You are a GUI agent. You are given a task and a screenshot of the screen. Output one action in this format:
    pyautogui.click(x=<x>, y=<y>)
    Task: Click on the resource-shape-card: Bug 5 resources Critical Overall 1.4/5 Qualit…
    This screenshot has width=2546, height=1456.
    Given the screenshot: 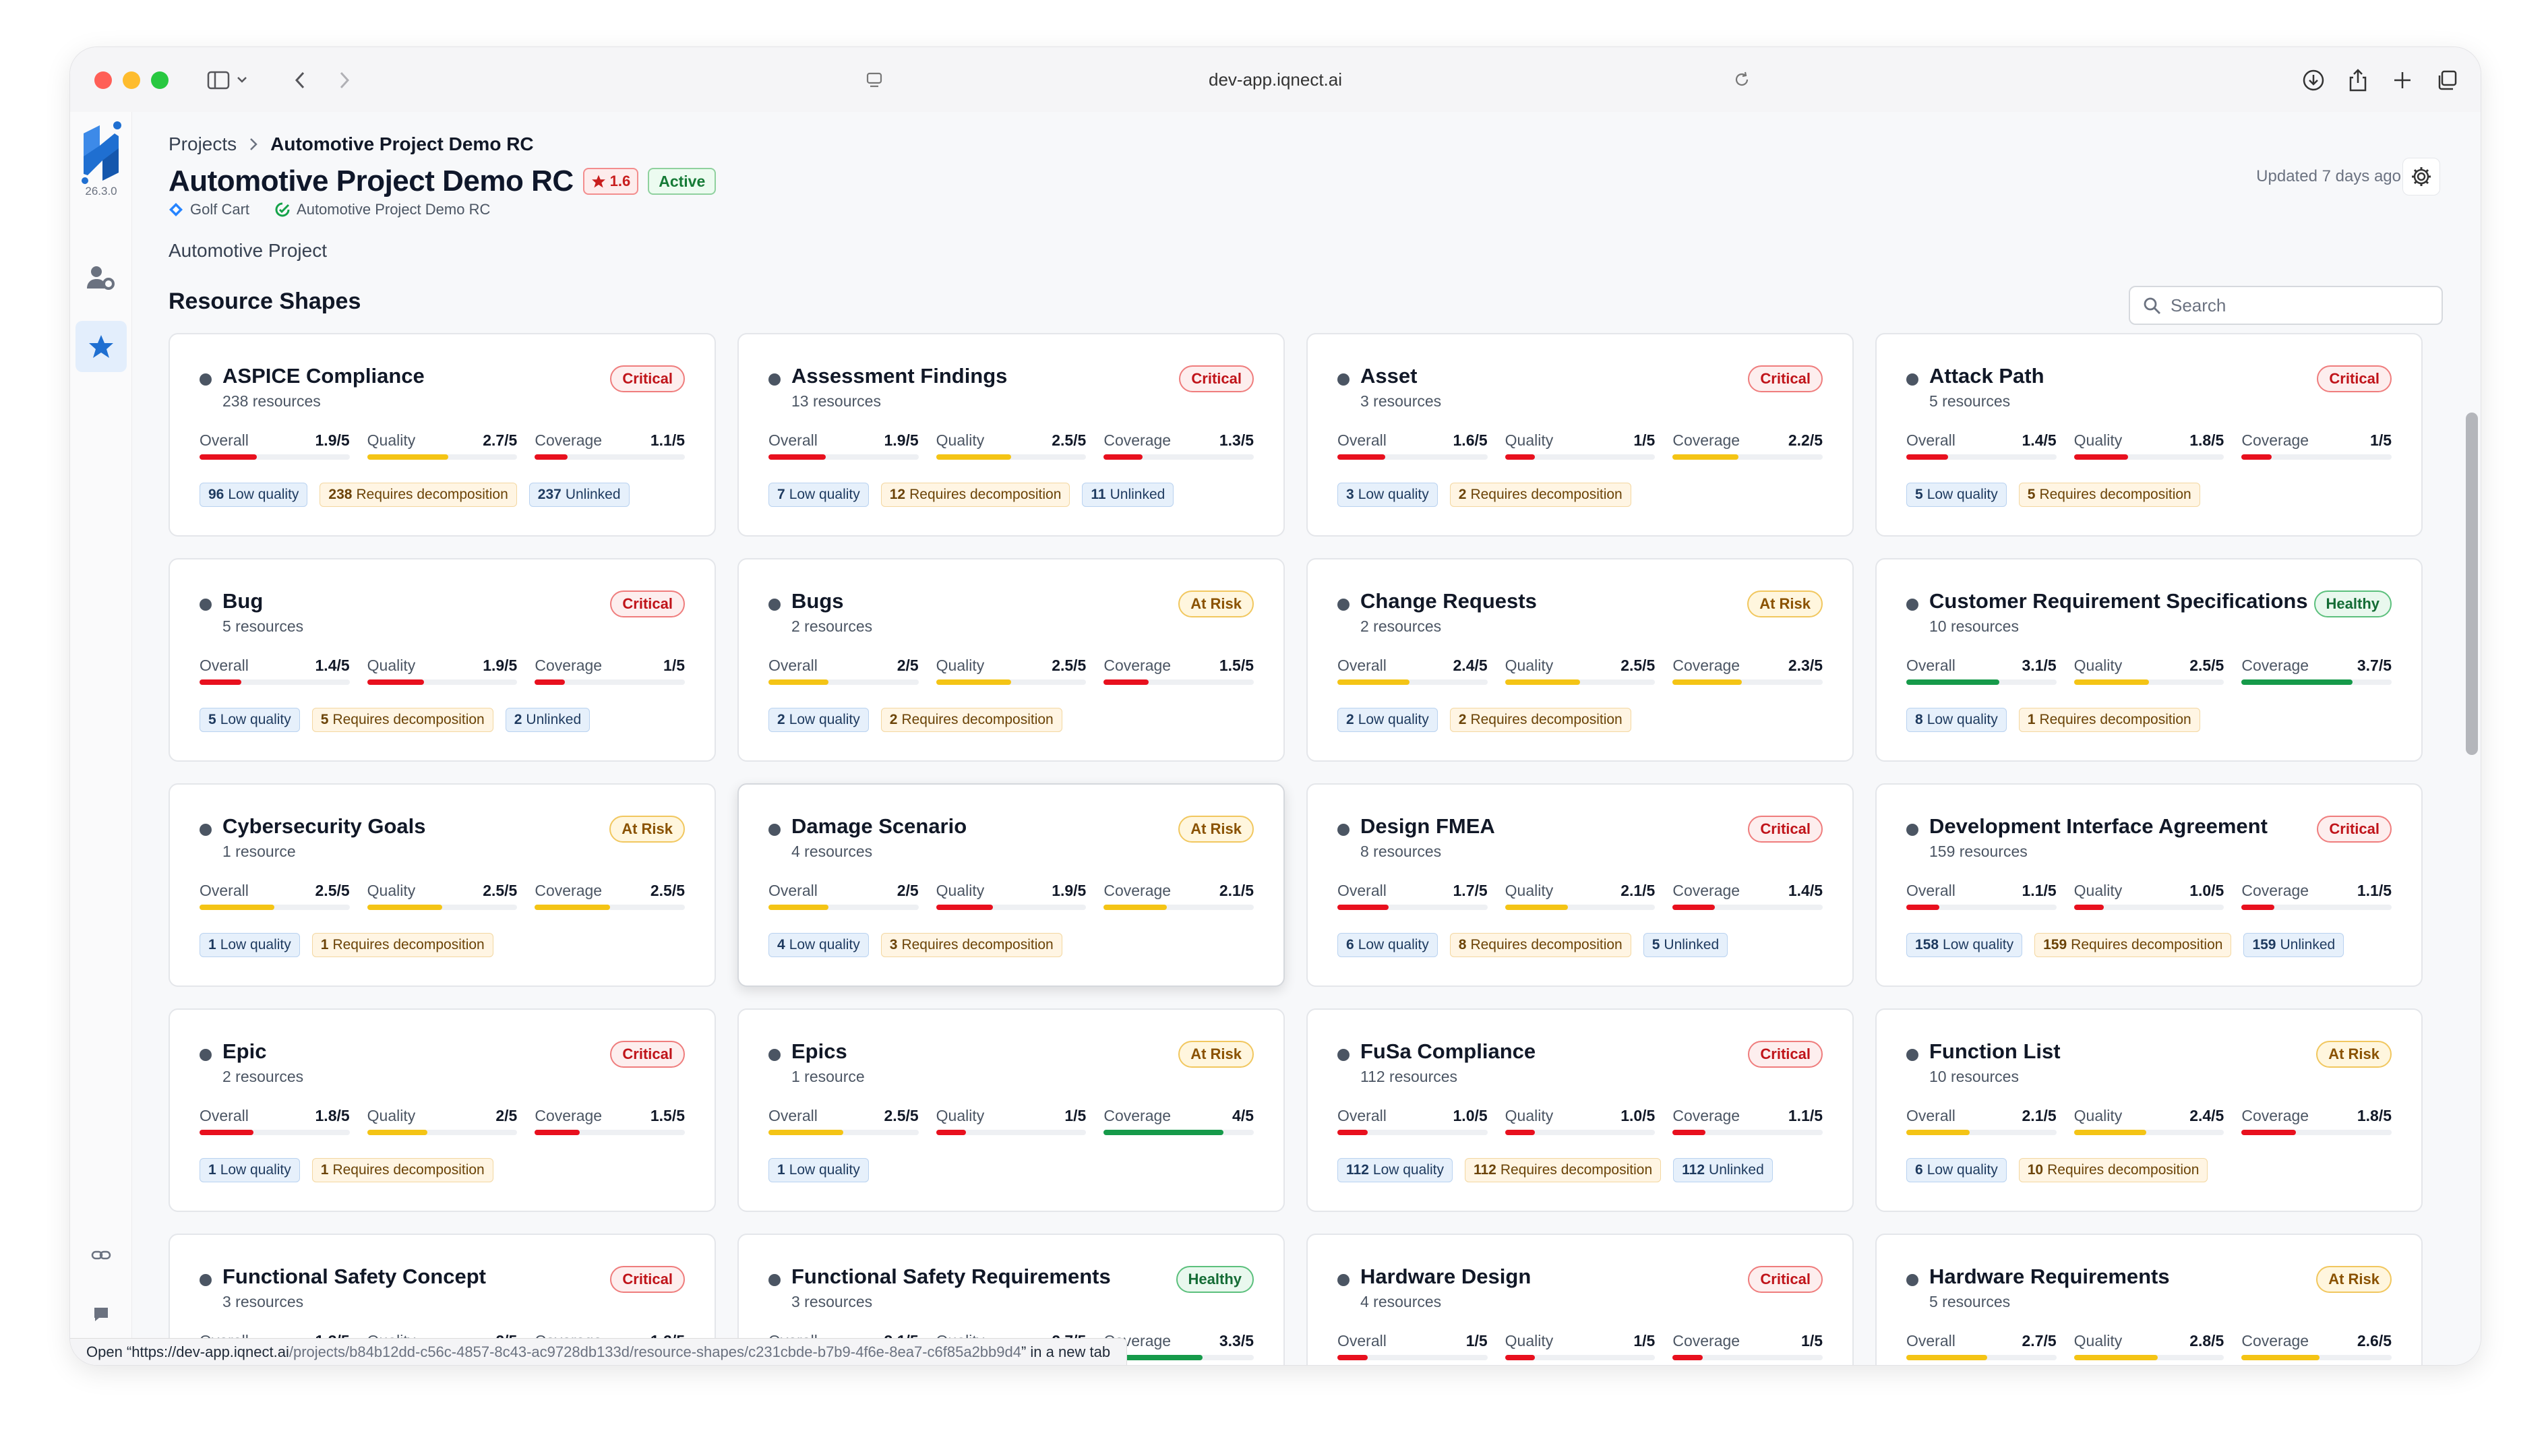 What is the action you would take?
    pyautogui.click(x=442, y=660)
    